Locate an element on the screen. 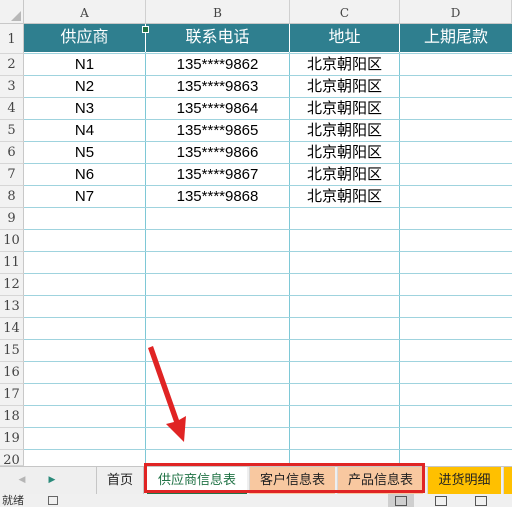  sheet-tab-purchase-detail: 进货明细 is located at coordinates (464, 480).